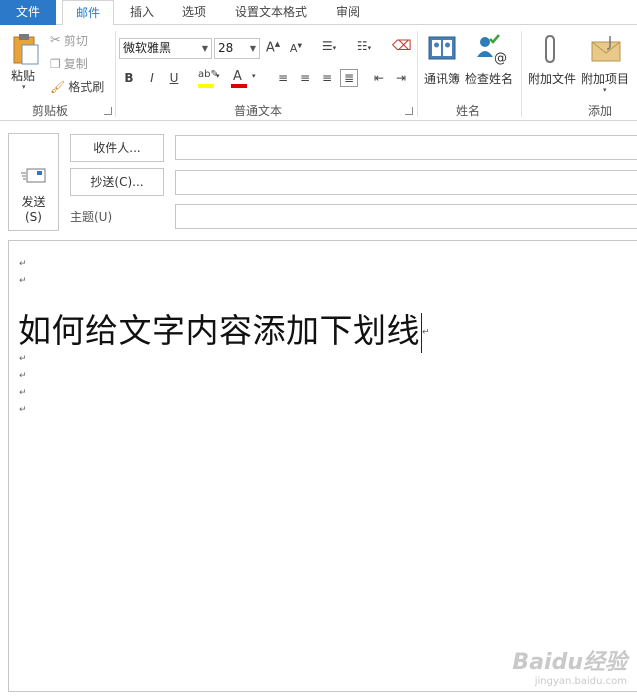 This screenshot has width=637, height=696. What do you see at coordinates (318, 13) in the screenshot?
I see `ribbon-tab-bar: 文件 邮件 插入 选项 设置文本格式 审阅` at bounding box center [318, 13].